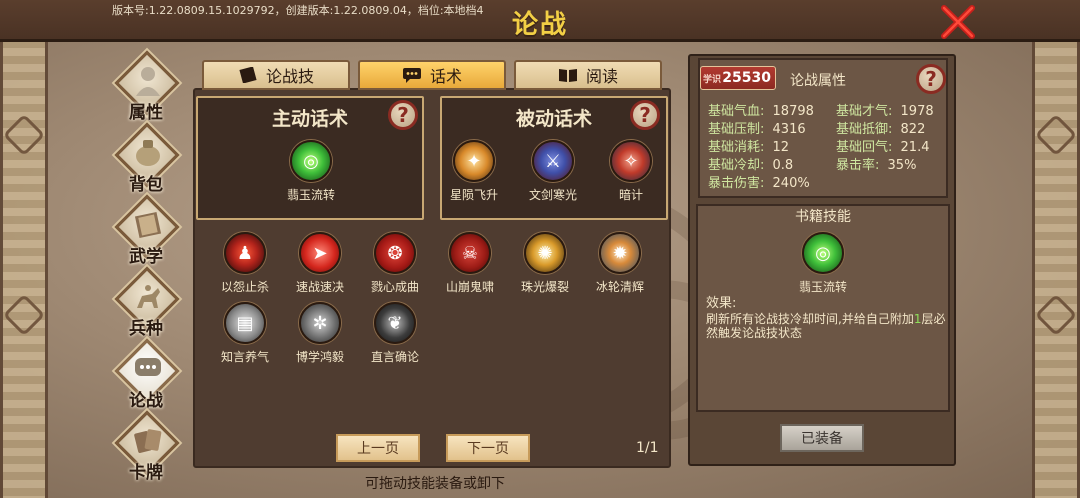  Describe the element at coordinates (1056, 249) in the screenshot. I see `right-border-decoration` at that location.